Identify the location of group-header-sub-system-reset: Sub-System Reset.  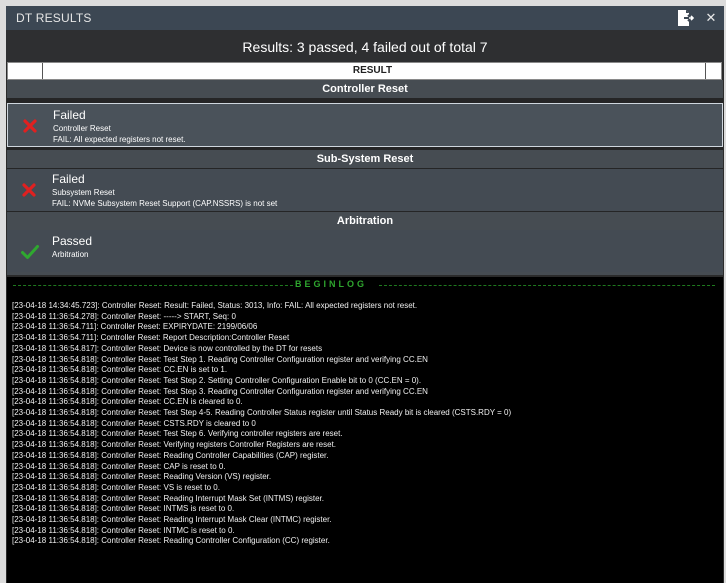
(365, 159).